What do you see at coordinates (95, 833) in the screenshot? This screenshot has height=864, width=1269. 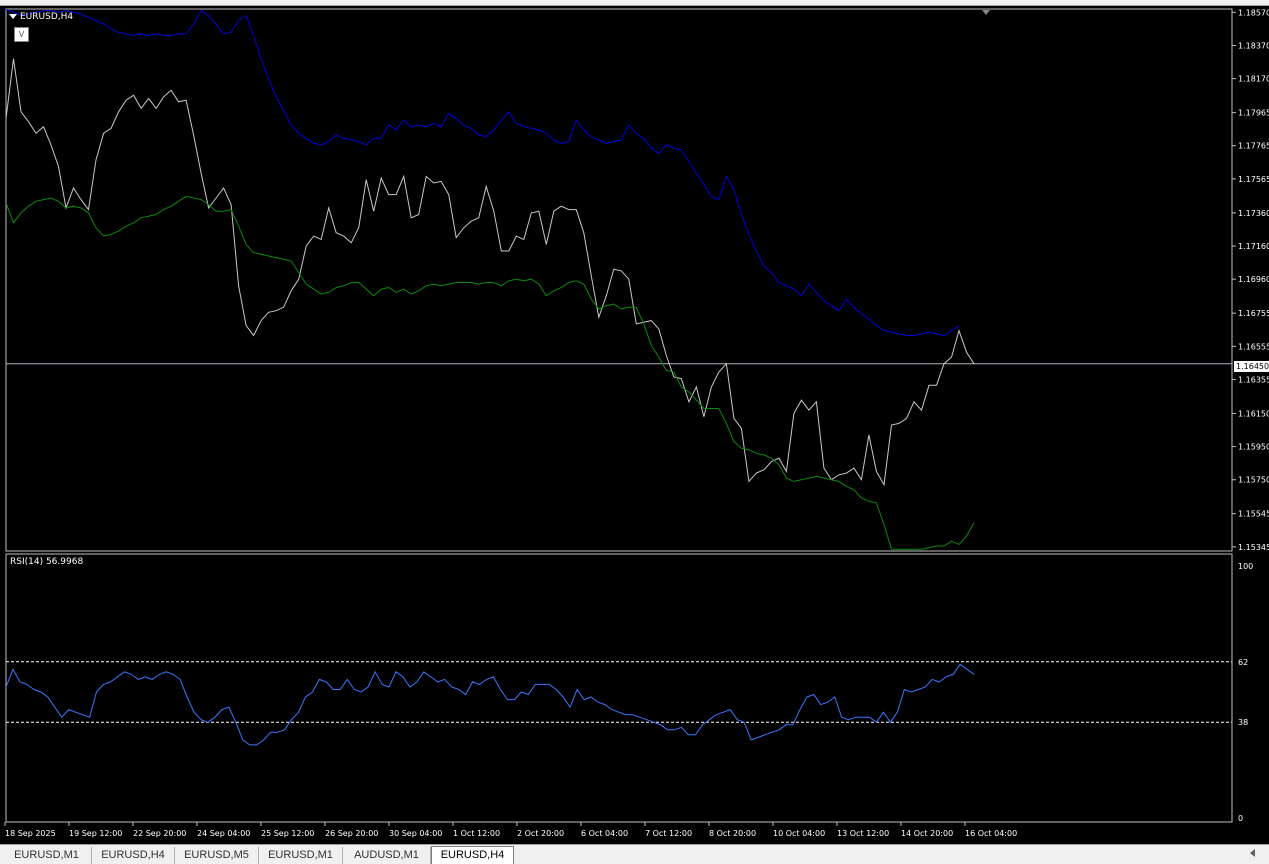 I see `time-tick-label-1: 19 Sep 12:00` at bounding box center [95, 833].